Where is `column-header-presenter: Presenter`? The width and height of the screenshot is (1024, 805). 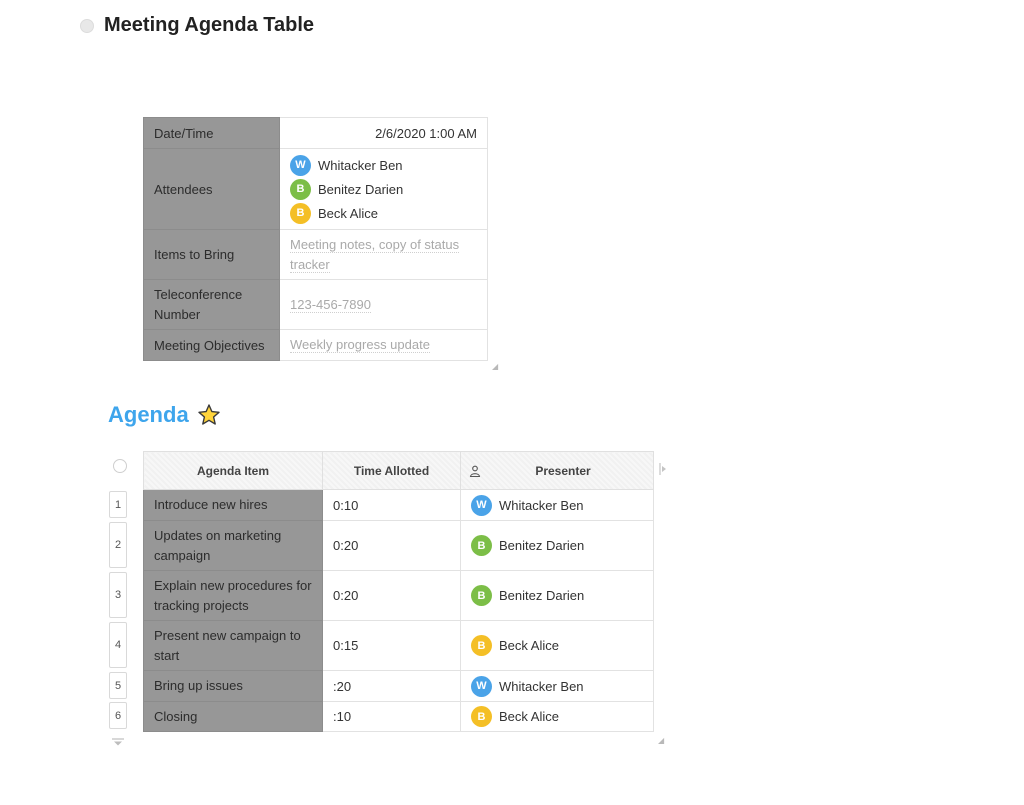 column-header-presenter: Presenter is located at coordinates (557, 470).